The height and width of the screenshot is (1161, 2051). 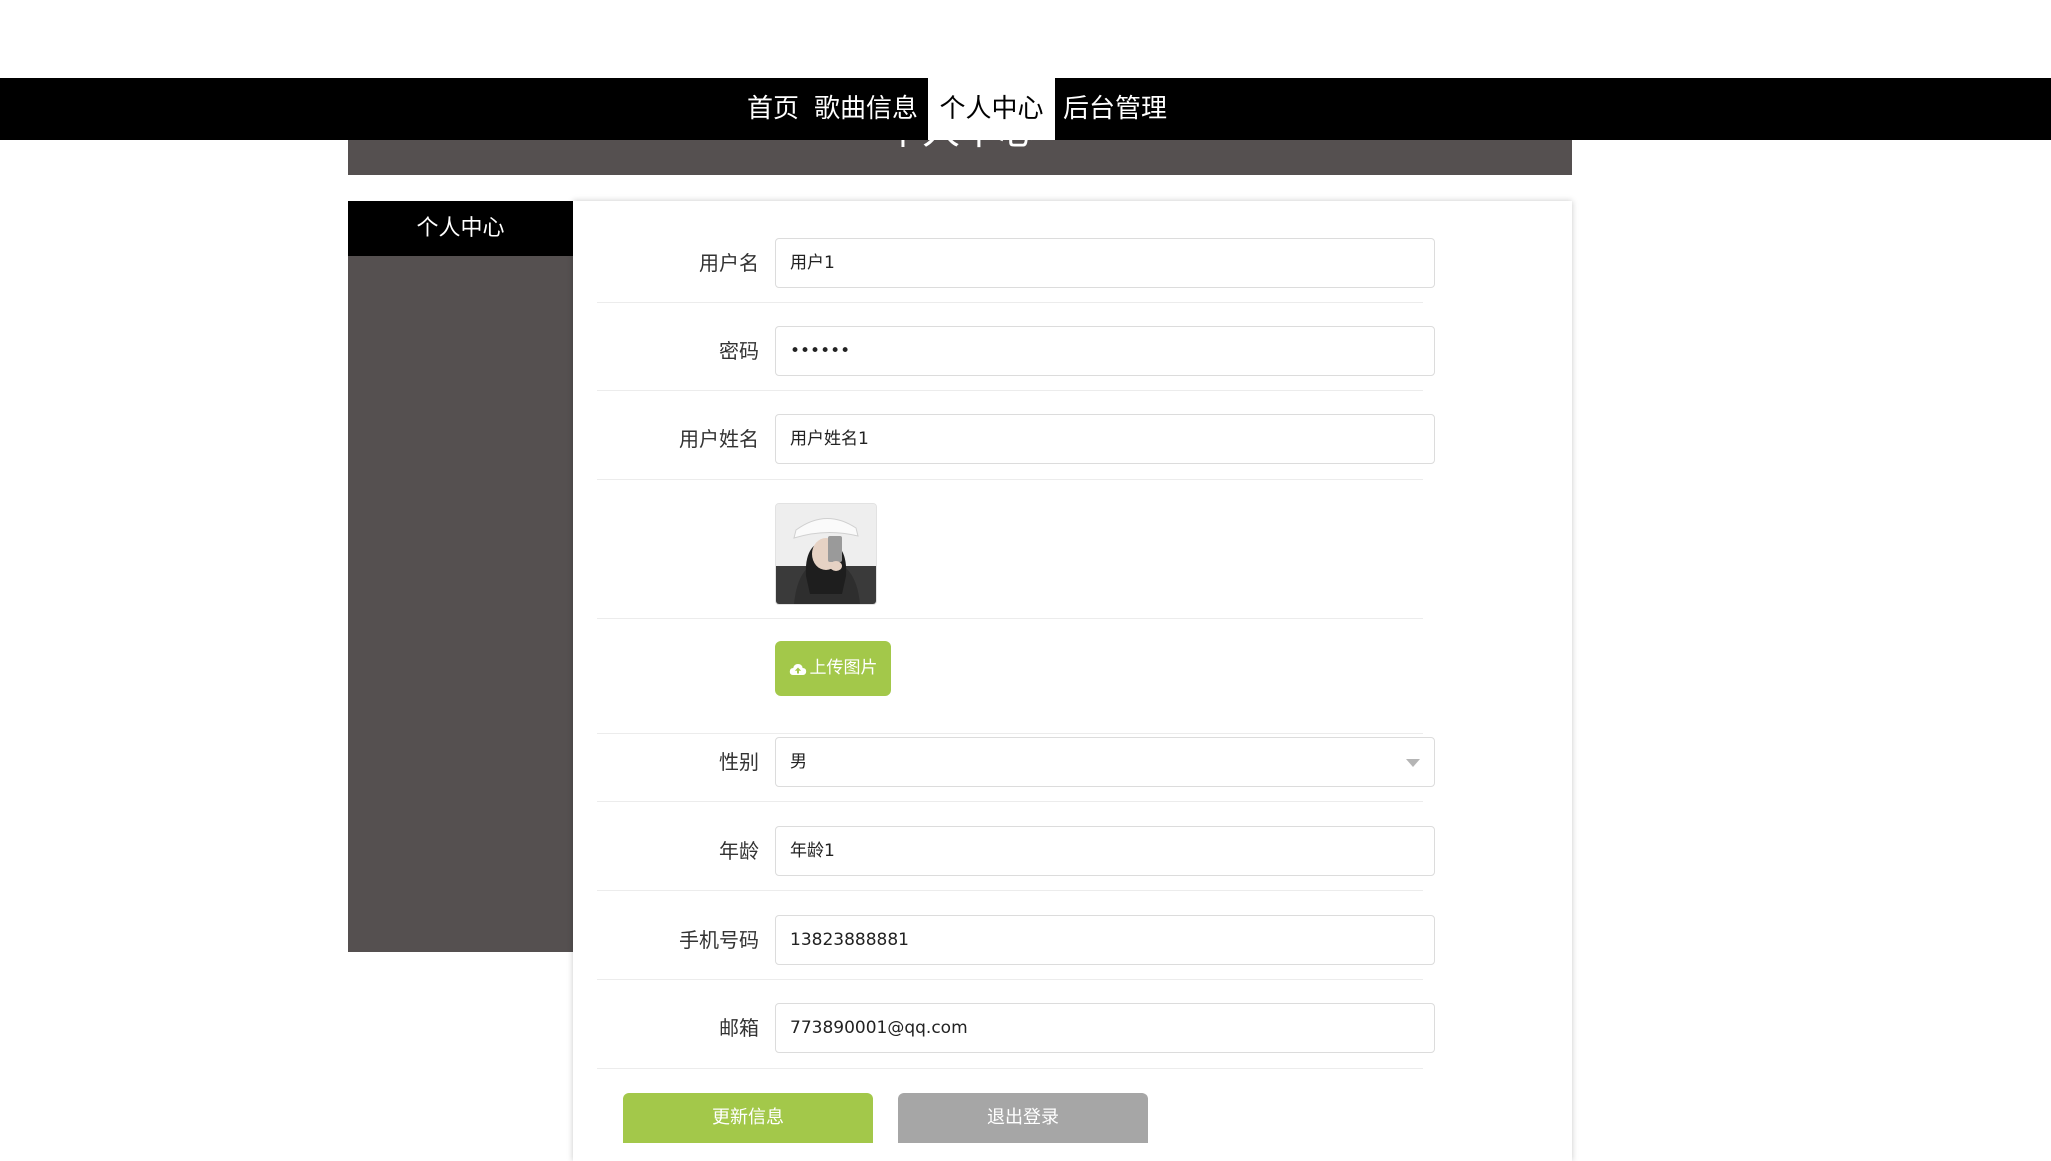 I want to click on nav-item-home: 首页, so click(x=773, y=109).